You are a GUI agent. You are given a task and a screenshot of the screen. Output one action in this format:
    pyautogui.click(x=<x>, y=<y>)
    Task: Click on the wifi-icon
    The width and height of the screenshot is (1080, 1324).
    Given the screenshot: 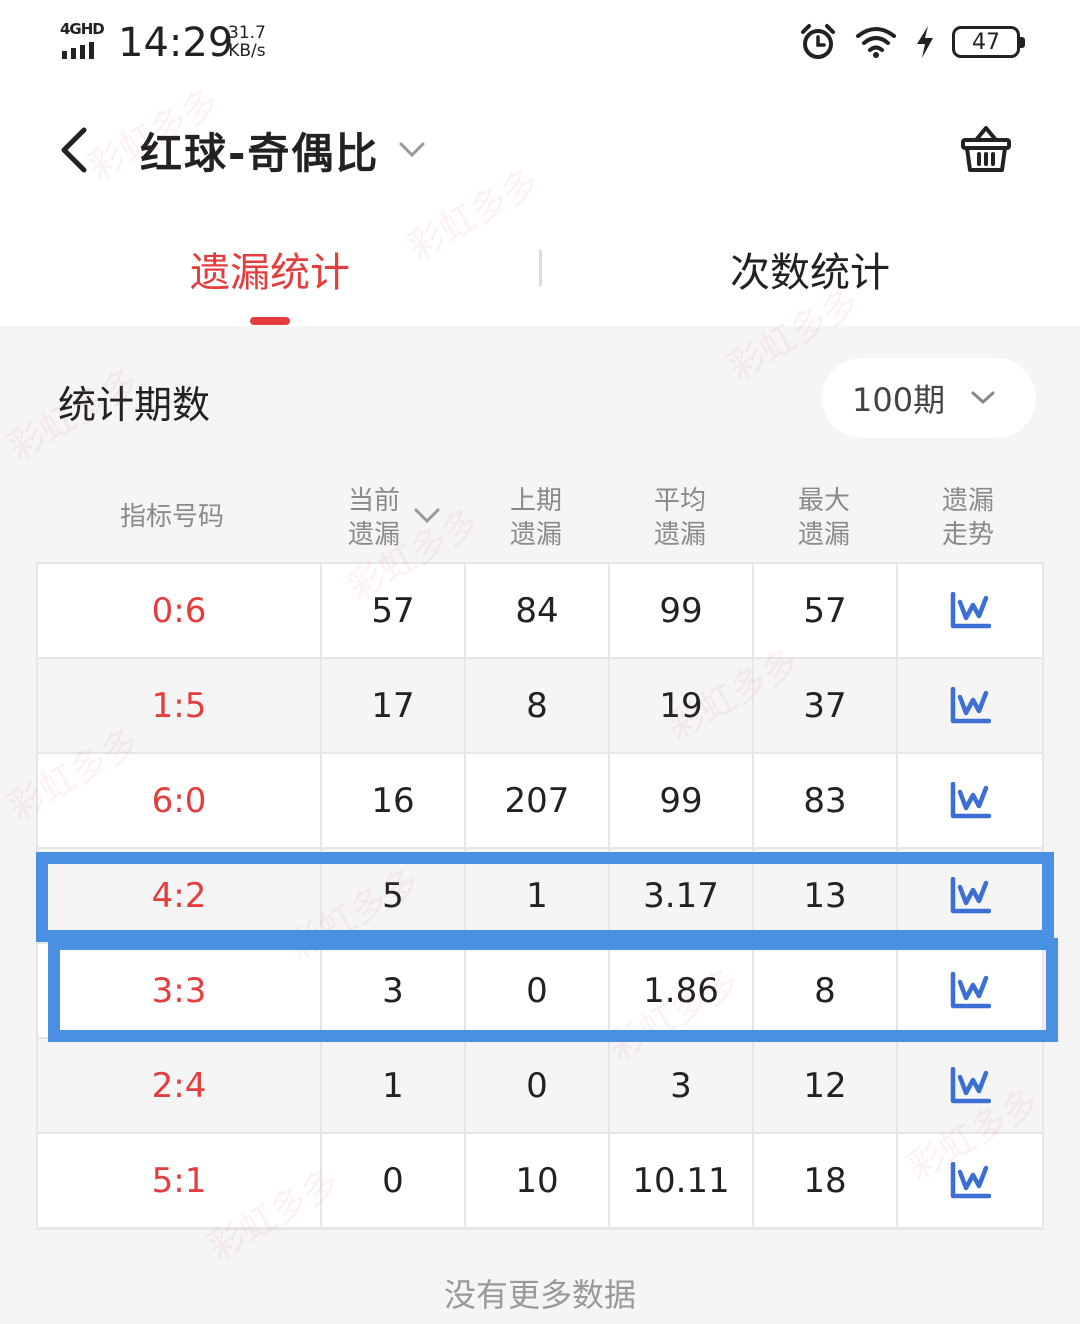 What is the action you would take?
    pyautogui.click(x=876, y=42)
    